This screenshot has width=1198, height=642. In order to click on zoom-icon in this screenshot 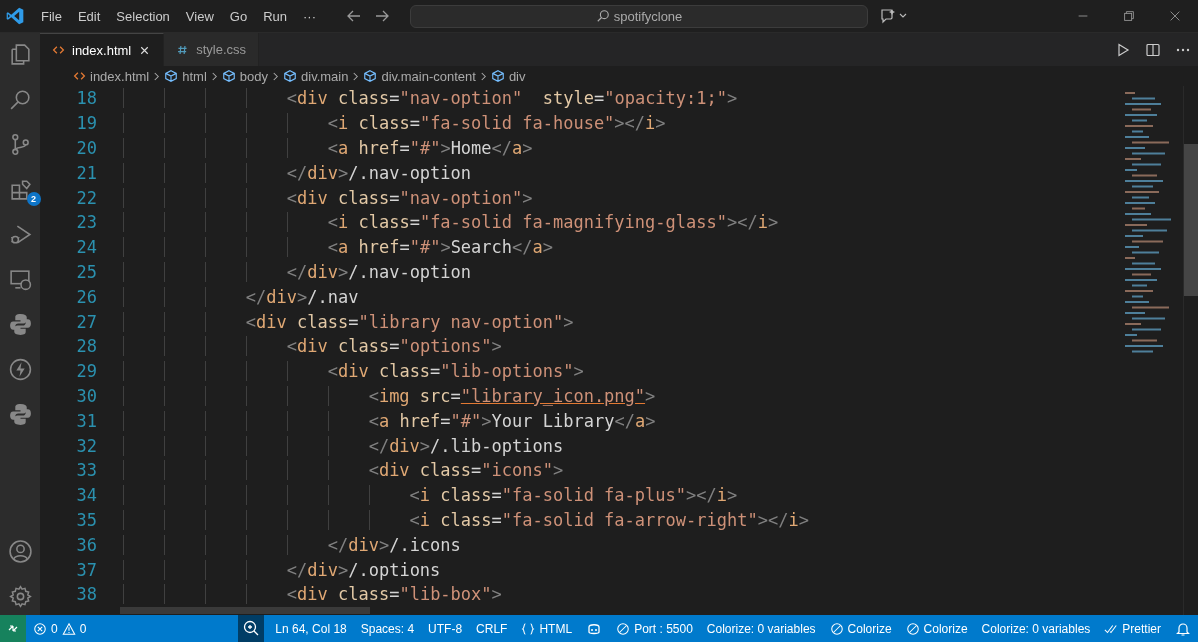, I will do `click(251, 628)`.